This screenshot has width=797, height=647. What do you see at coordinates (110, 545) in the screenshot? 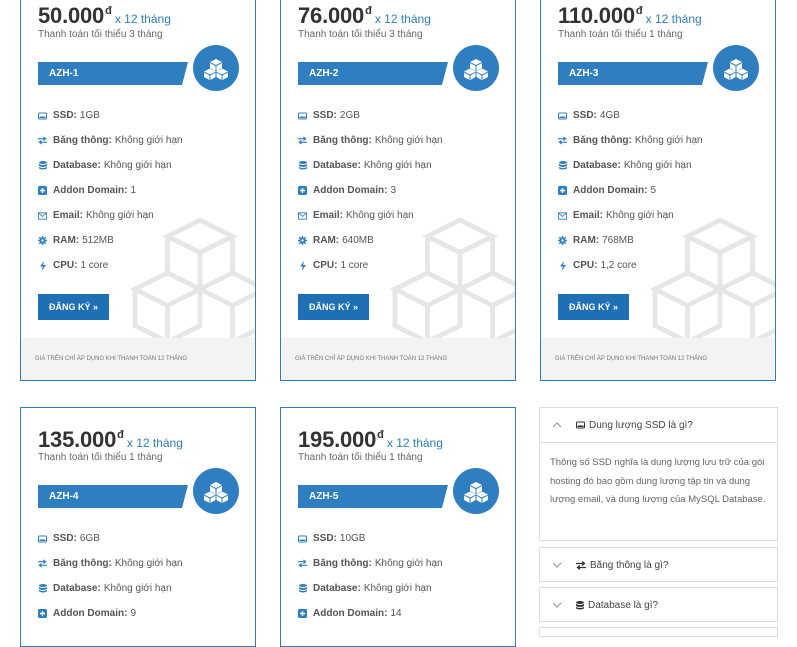
I see `feature-ssd: SSD: 6GB` at bounding box center [110, 545].